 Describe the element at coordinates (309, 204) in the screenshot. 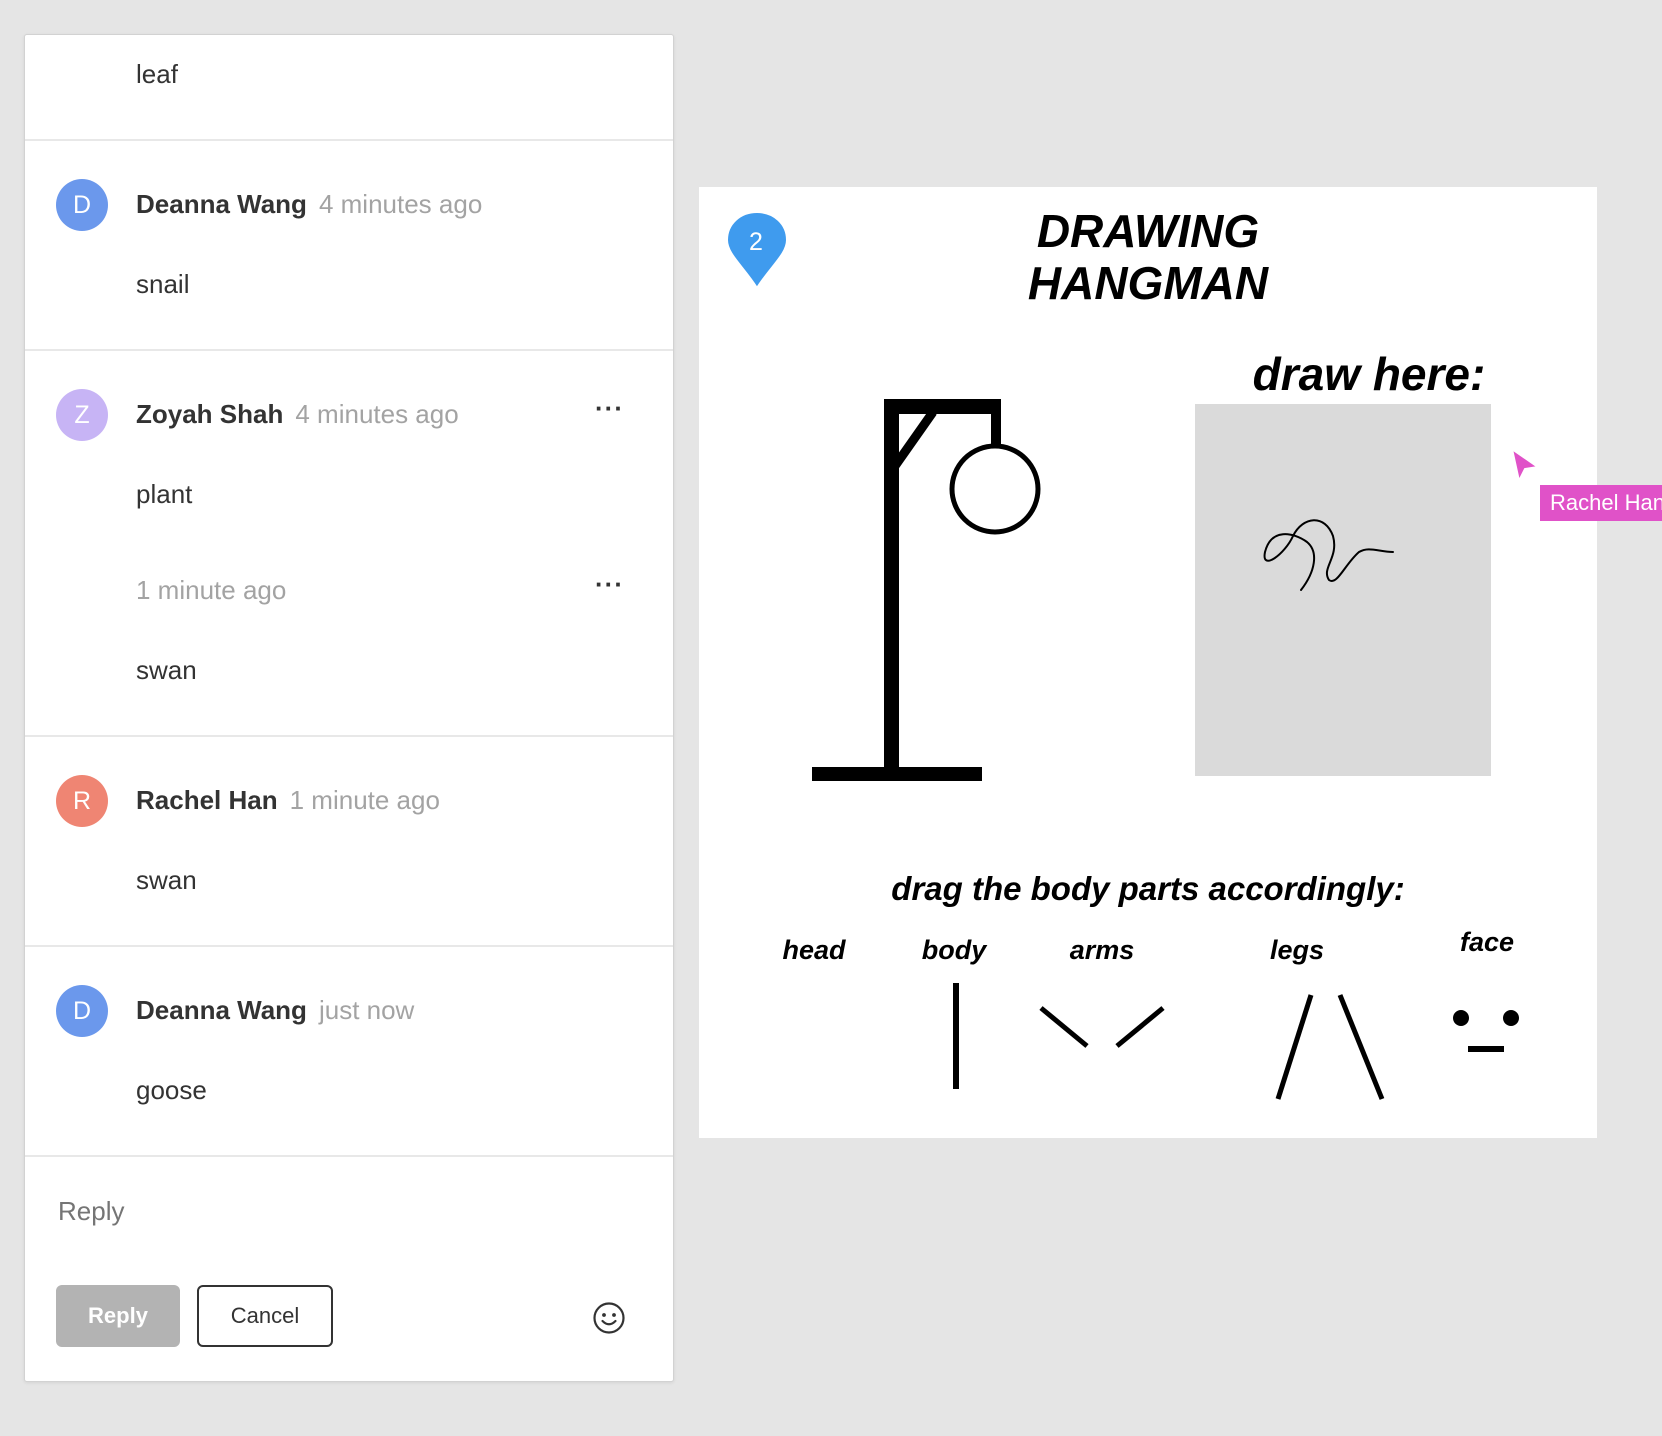

I see `comment-author: Deanna Wang 4 minutes ago` at that location.